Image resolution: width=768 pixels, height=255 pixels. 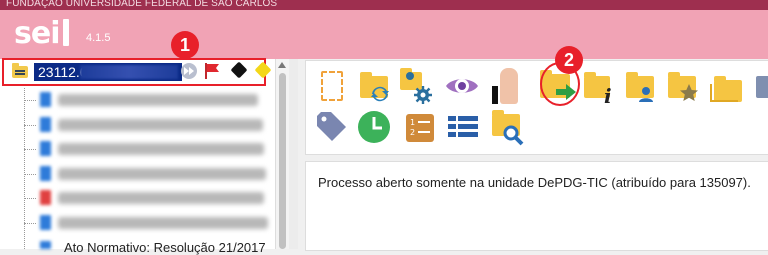 I want to click on panel-divider, so click(x=293, y=154).